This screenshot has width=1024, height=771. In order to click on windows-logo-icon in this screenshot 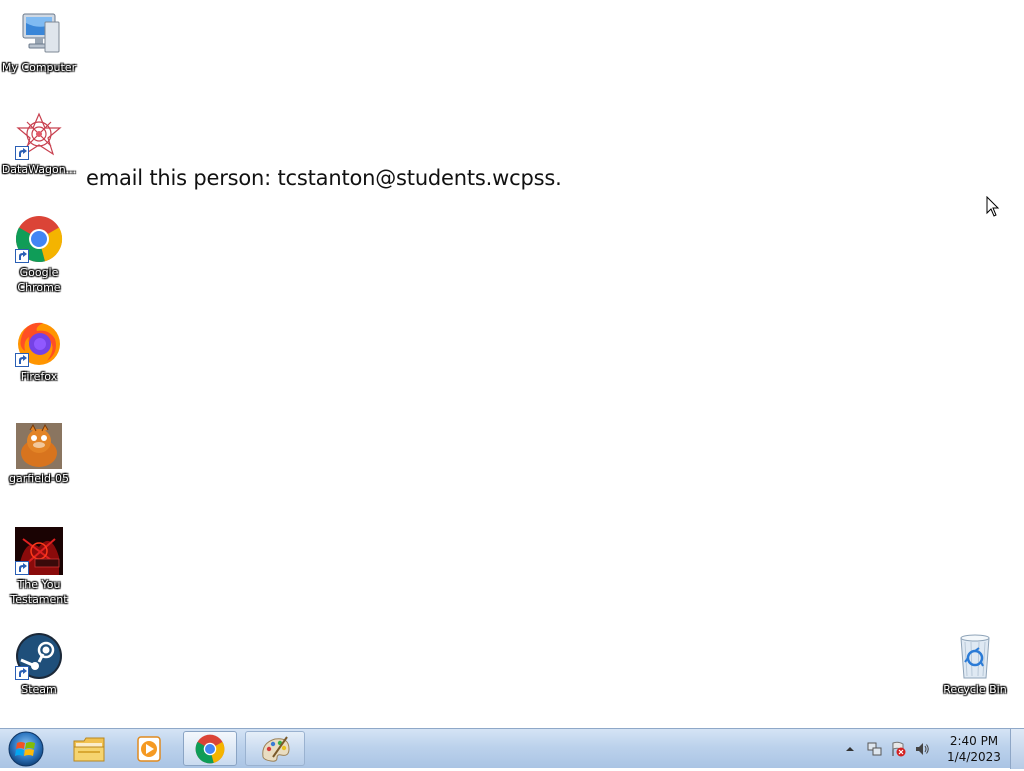, I will do `click(26, 749)`.